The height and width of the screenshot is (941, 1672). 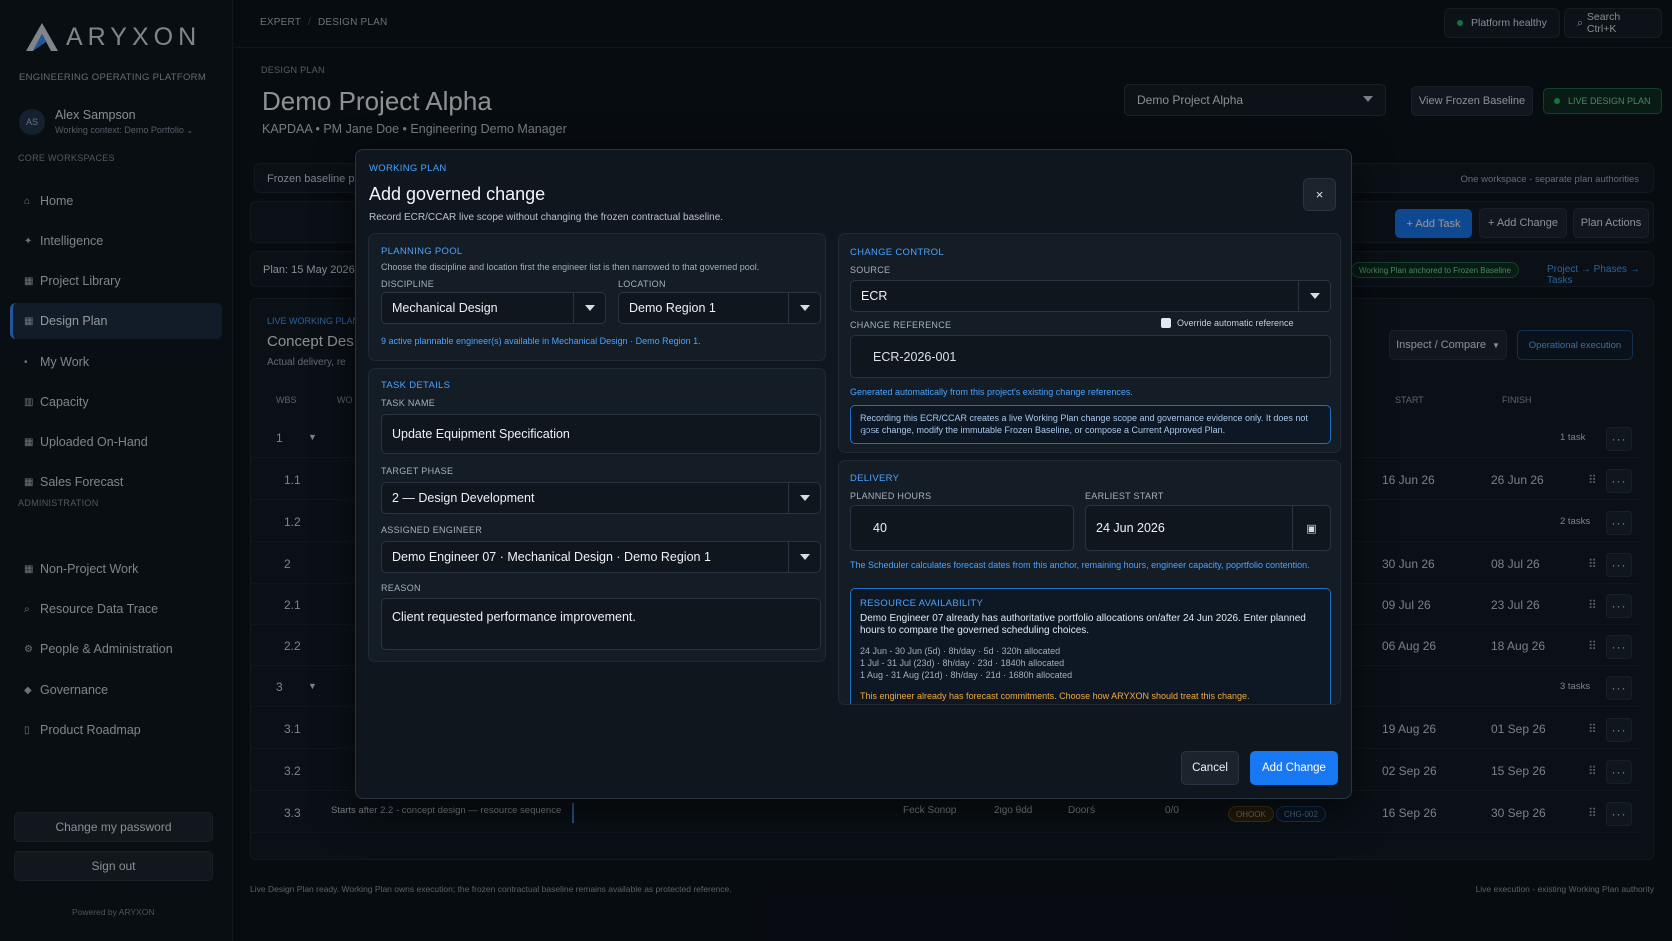 I want to click on source-select: ECR, so click(x=1090, y=296).